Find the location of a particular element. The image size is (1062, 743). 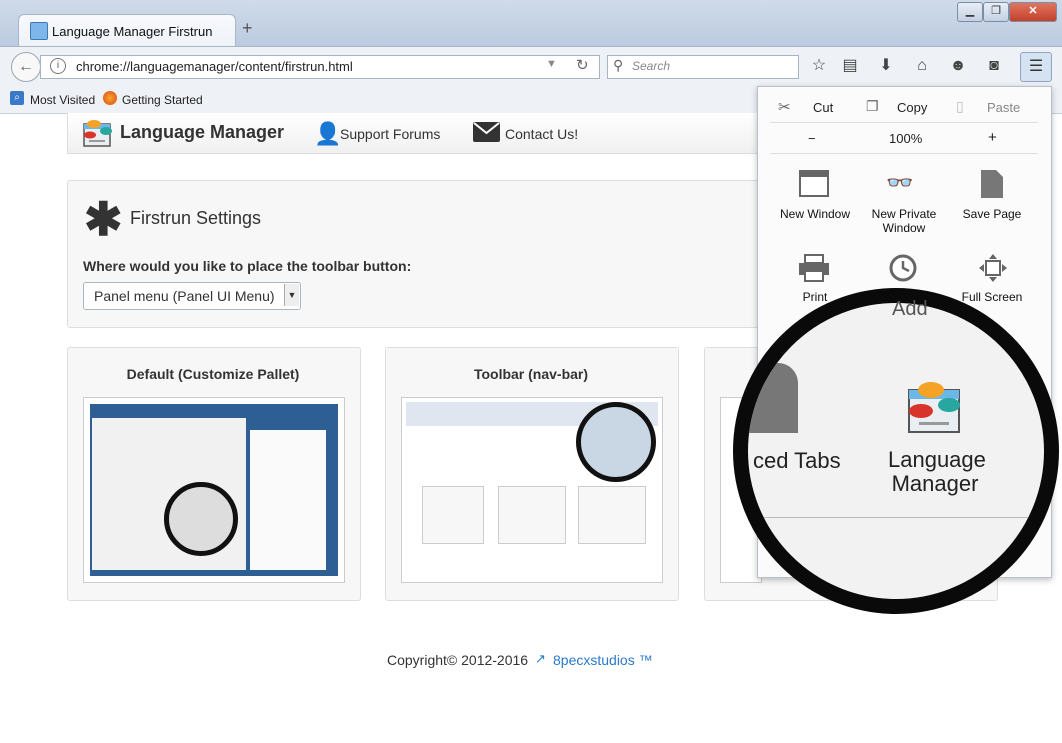

copy-button: Copy is located at coordinates (912, 107).